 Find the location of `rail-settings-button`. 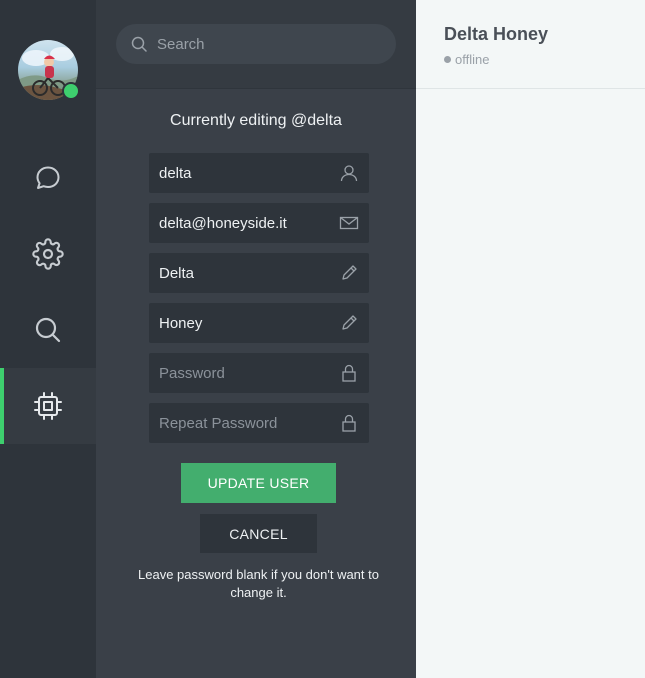

rail-settings-button is located at coordinates (48, 254).